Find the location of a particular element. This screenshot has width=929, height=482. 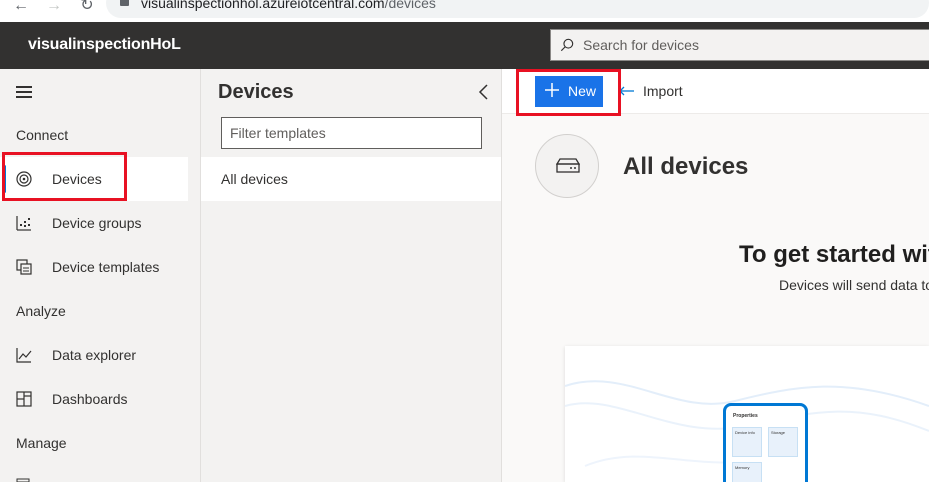

phone-title: Properties is located at coordinates (745, 416).